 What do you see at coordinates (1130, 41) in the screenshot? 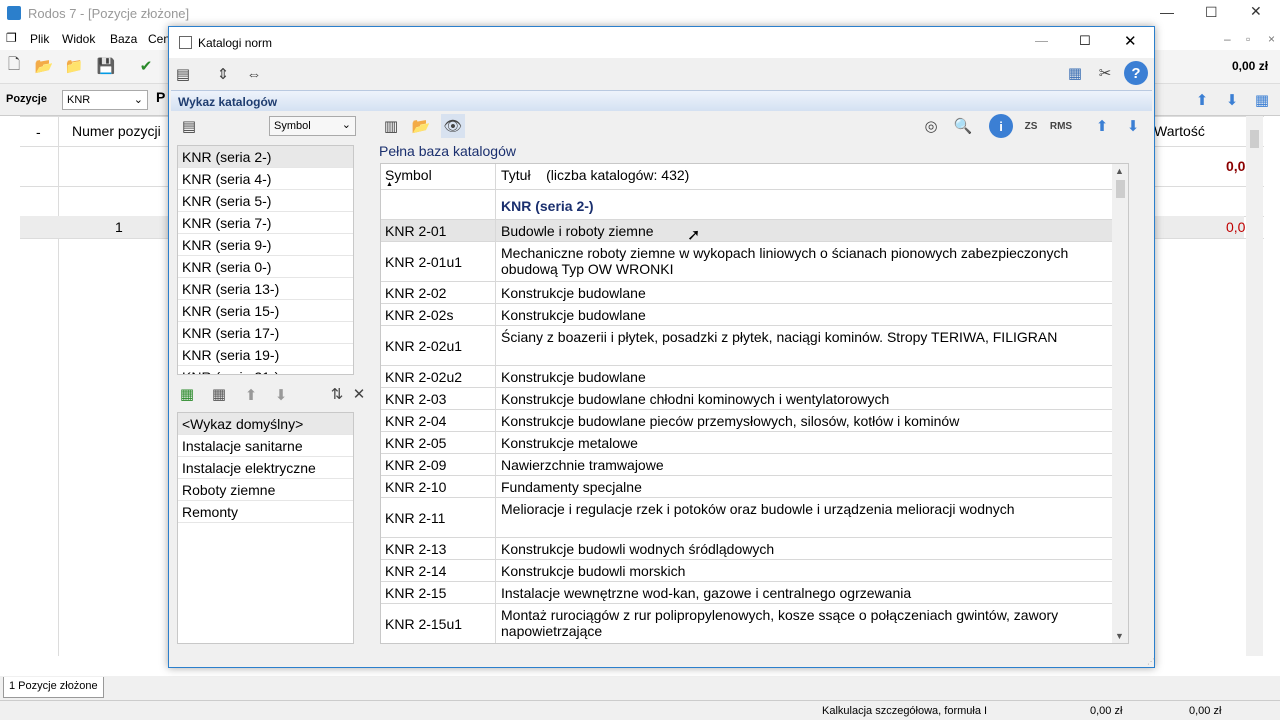
I see `dialog-close-icon: ✕` at bounding box center [1130, 41].